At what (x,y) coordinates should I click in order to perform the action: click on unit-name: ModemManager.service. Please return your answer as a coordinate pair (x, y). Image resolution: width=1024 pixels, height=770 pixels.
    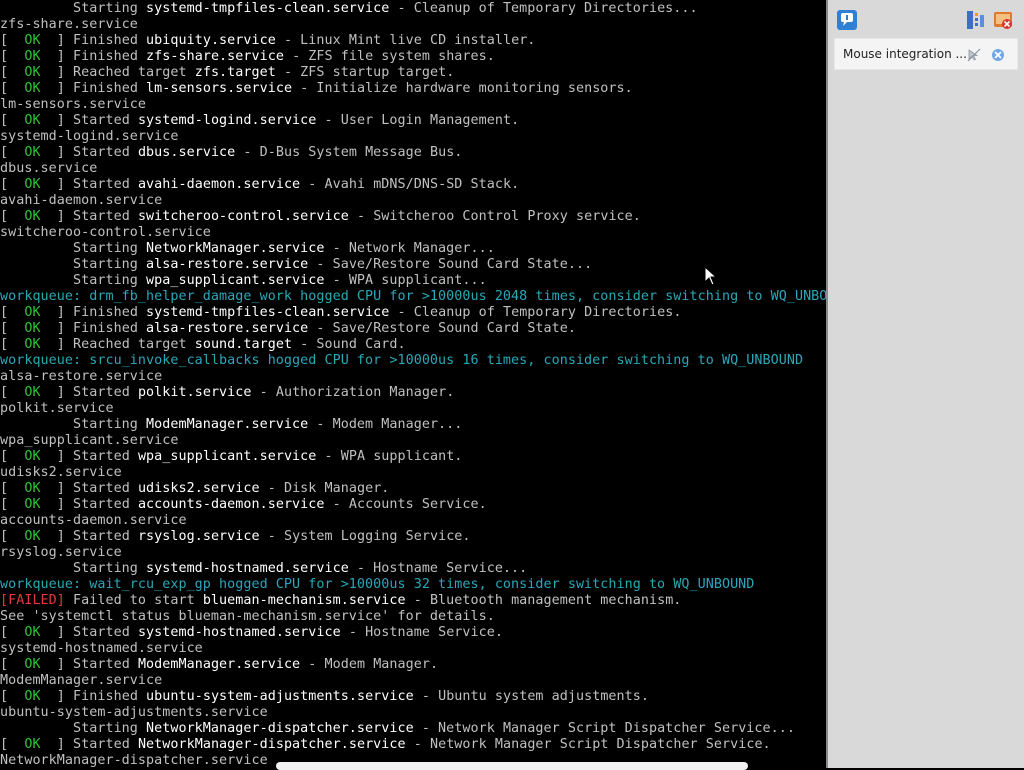
    Looking at the image, I should click on (219, 664).